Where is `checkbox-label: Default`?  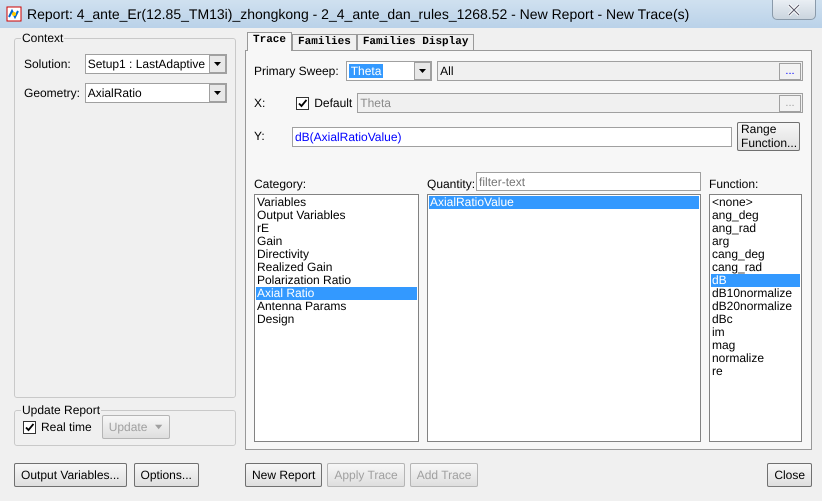 checkbox-label: Default is located at coordinates (333, 103).